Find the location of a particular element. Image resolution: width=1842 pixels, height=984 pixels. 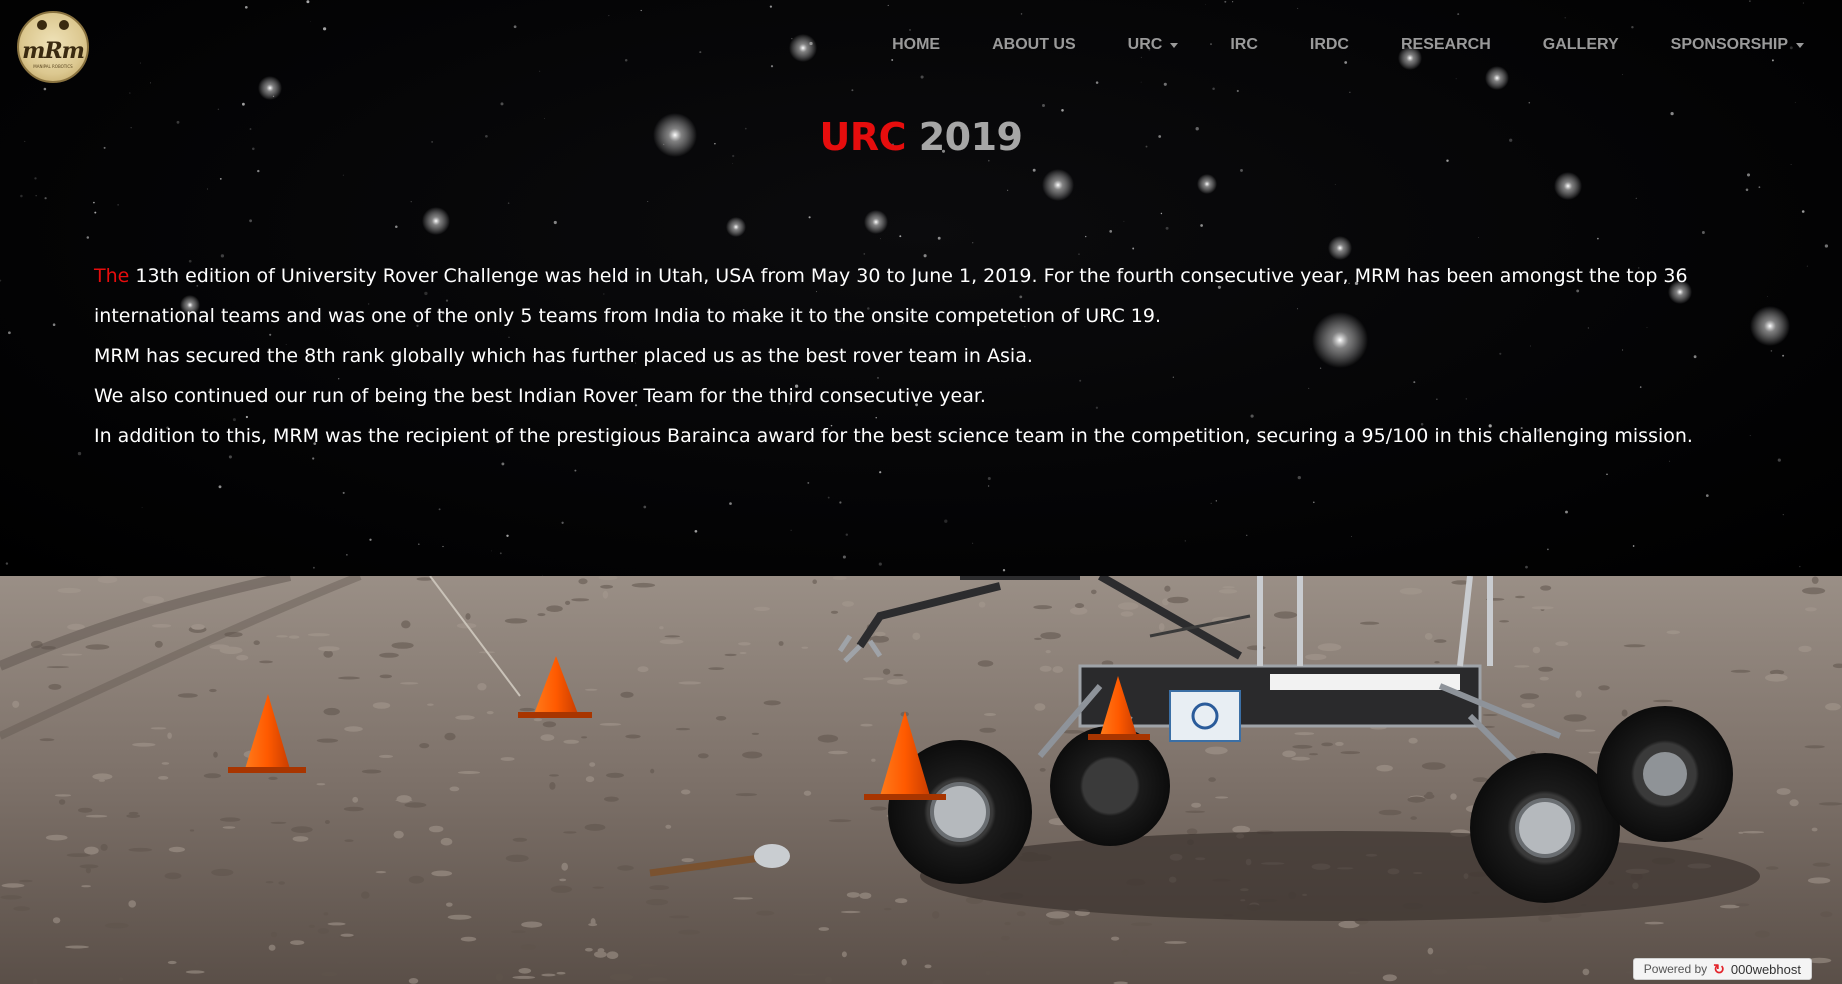

nav-urc-label: URC is located at coordinates (1145, 44).